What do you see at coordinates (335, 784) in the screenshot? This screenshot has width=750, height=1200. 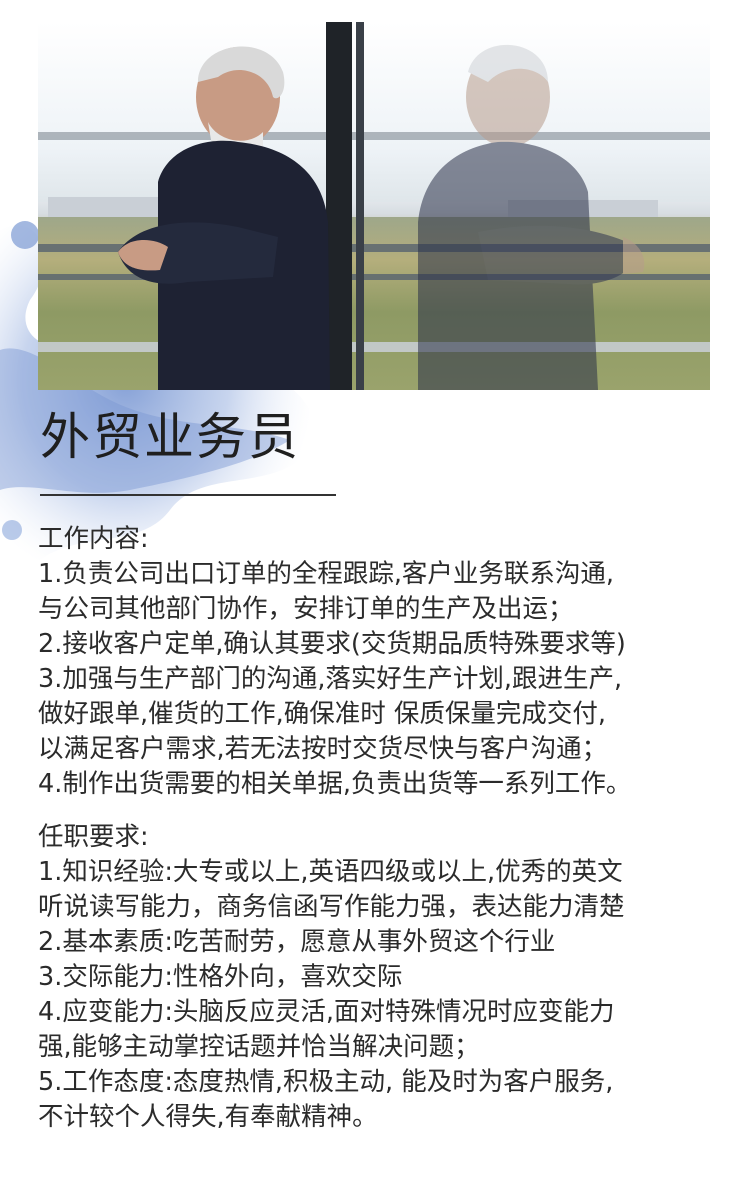 I see `job-content-line: 4.制作出货需要的相关单据,负责出货等一系列工作。` at bounding box center [335, 784].